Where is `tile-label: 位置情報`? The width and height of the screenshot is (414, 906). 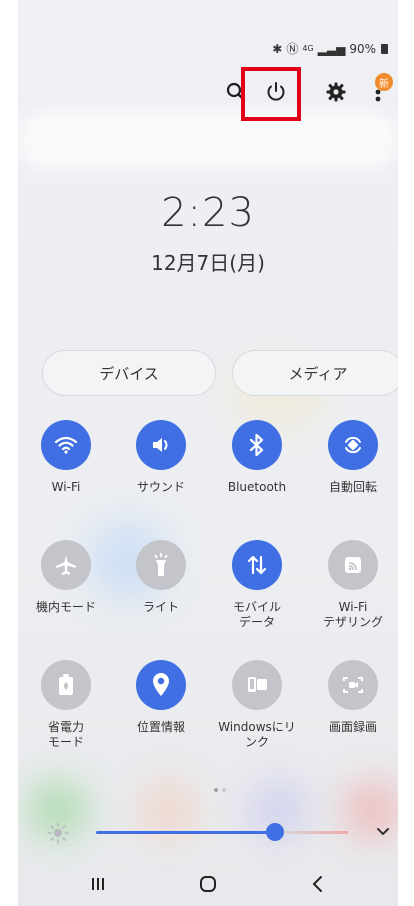
tile-label: 位置情報 is located at coordinates (160, 727).